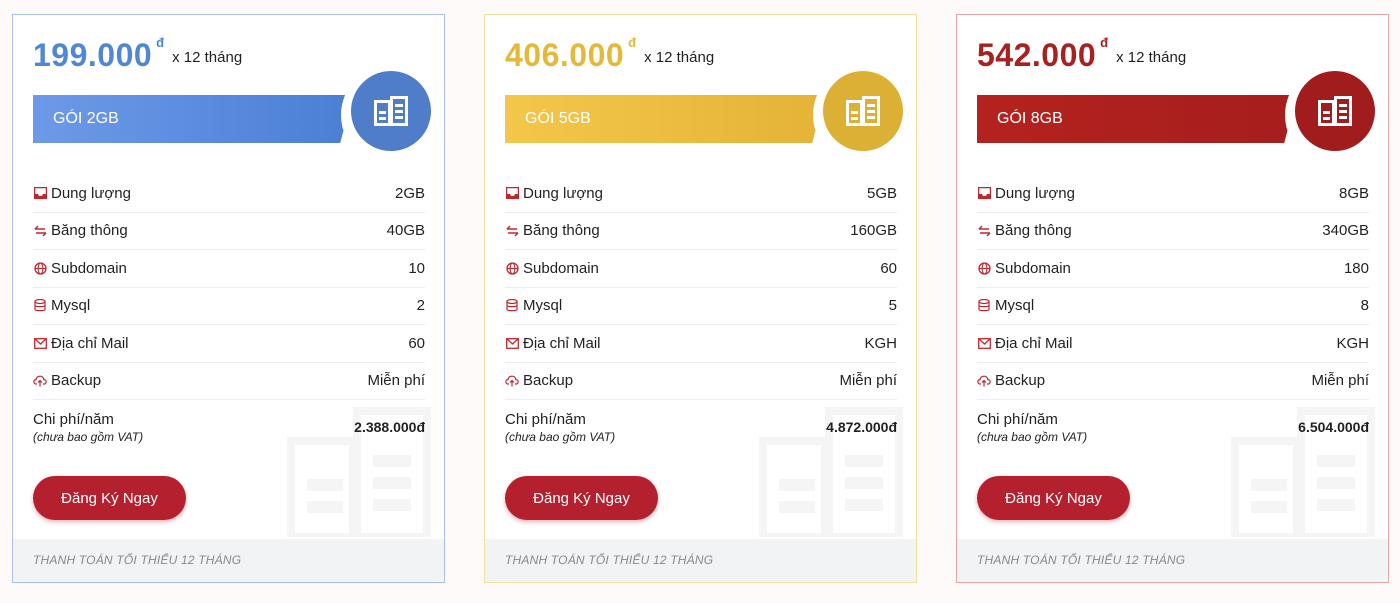 Image resolution: width=1400 pixels, height=603 pixels. I want to click on feature-row: Mysql 8, so click(1173, 306).